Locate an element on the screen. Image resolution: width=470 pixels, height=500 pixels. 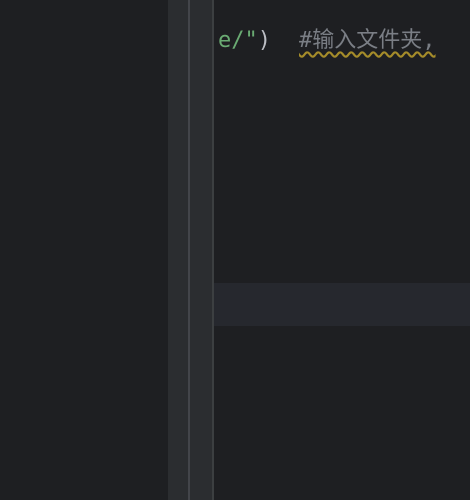
code-line: e/") #输入文件夹, is located at coordinates (327, 41).